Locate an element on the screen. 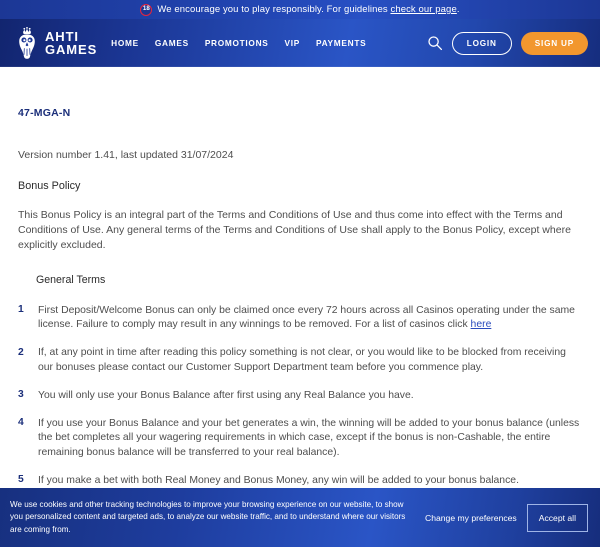  main-navigation: HOME GAMES PROMOTIONS VIP PAYMENTS is located at coordinates (269, 43).